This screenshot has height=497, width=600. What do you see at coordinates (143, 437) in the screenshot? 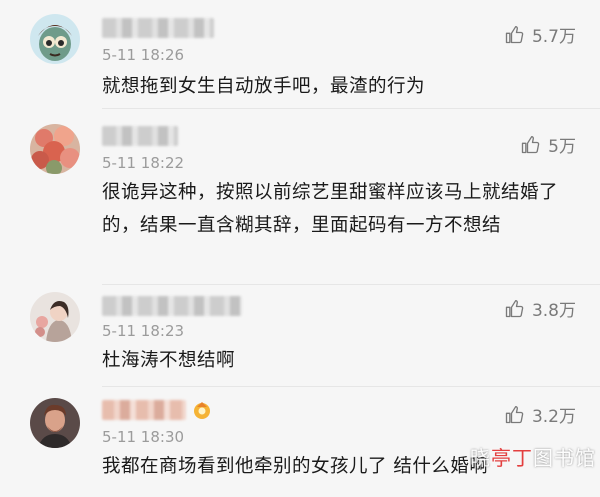
I see `comment-time: 5-11 18:30` at bounding box center [143, 437].